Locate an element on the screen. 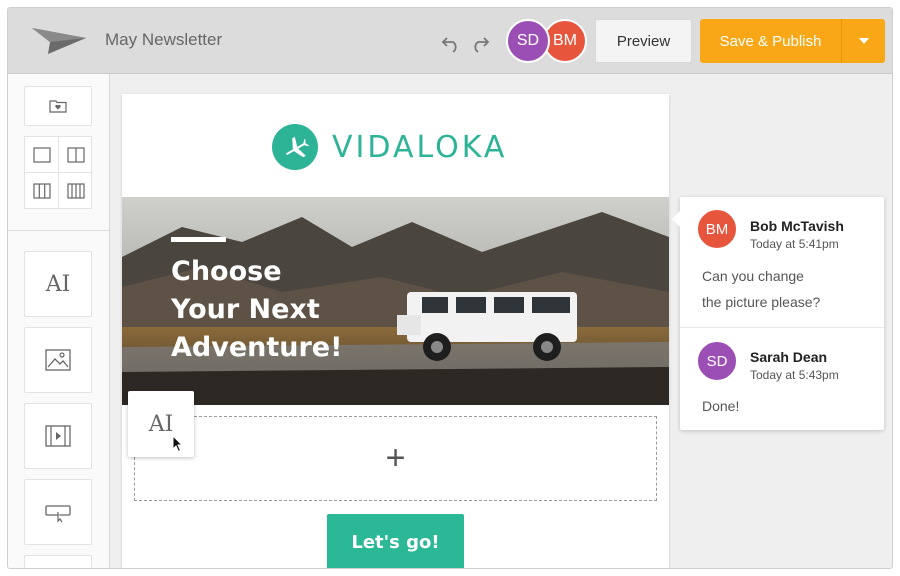 The height and width of the screenshot is (576, 900). comment-divider is located at coordinates (782, 327).